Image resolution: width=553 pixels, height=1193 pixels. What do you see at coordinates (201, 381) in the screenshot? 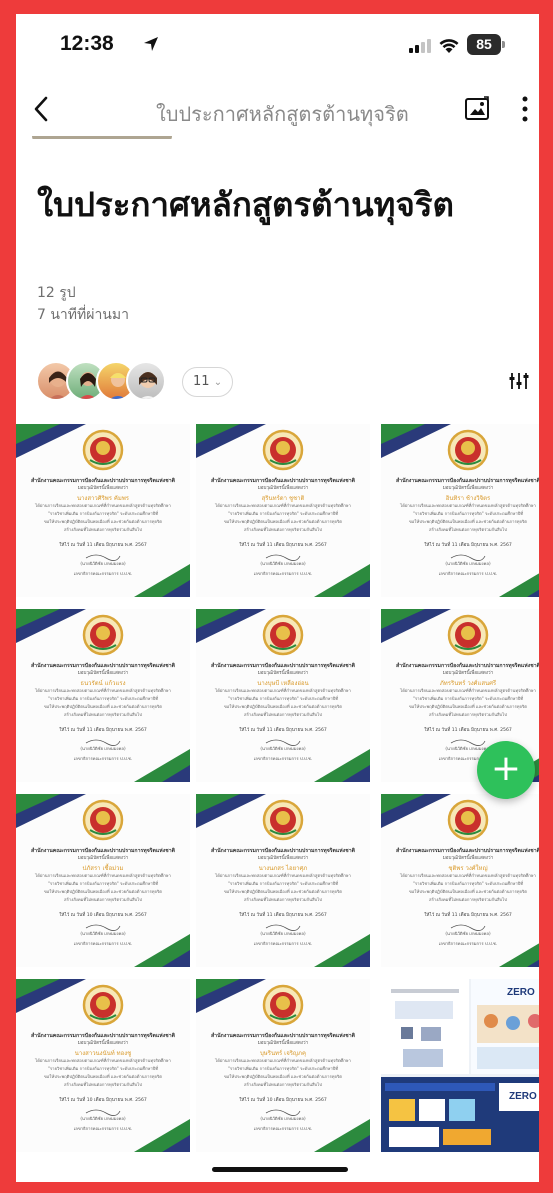
I see `member-count-label: 11` at bounding box center [201, 381].